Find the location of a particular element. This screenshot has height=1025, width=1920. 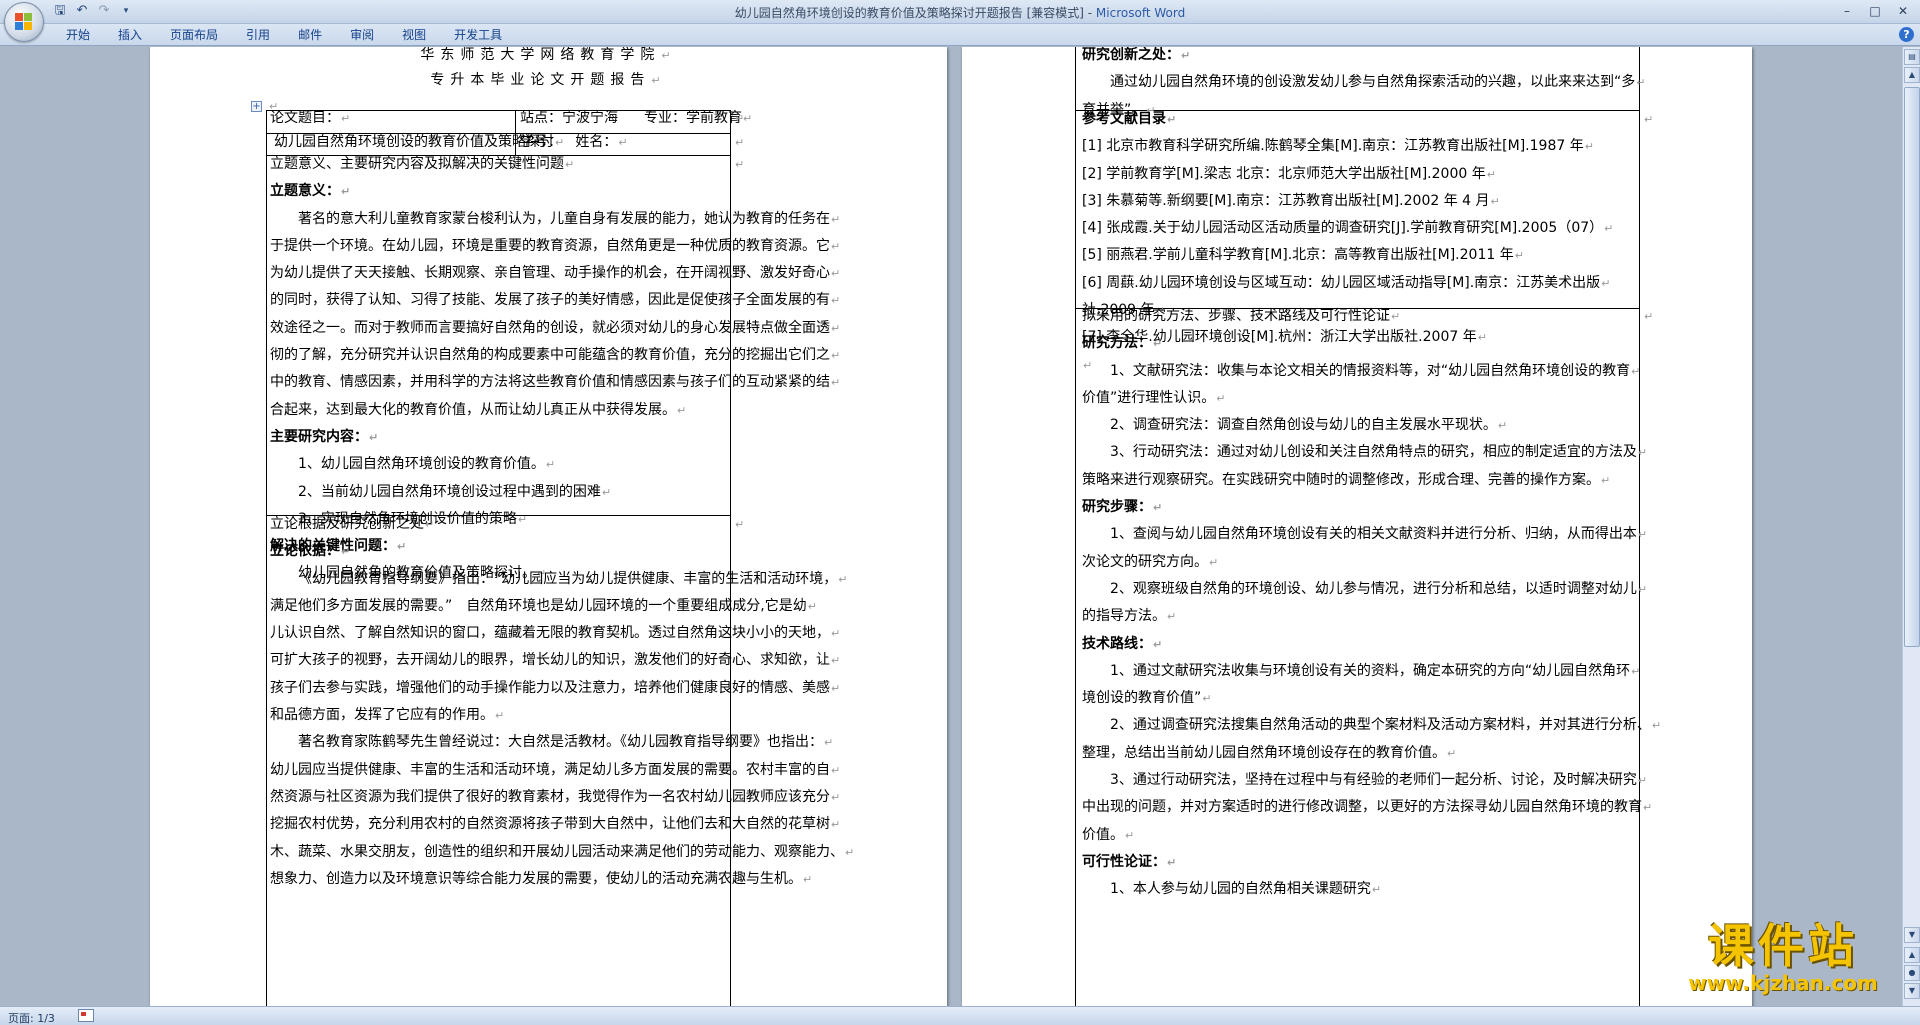

text-line: 2、通过调查研究法搜集自然角活动的典型个案材料及活动方案材料，并对其进行分析、↵ is located at coordinates (1386, 725).